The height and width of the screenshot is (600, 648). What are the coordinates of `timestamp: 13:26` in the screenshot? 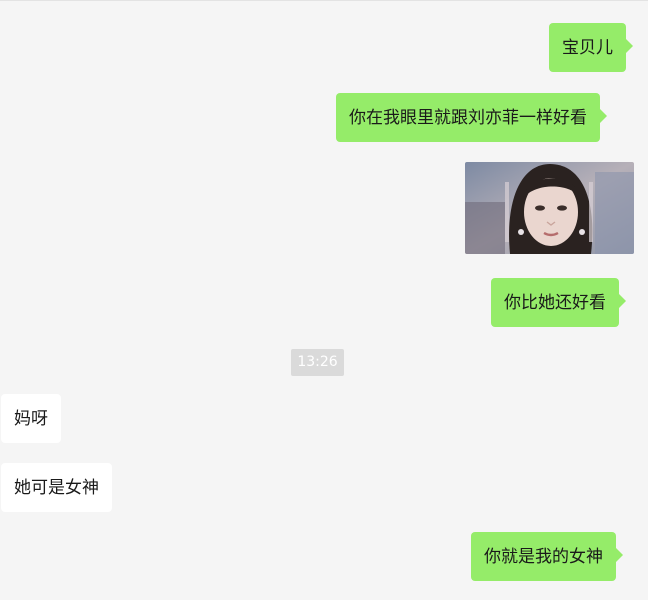 It's located at (317, 362).